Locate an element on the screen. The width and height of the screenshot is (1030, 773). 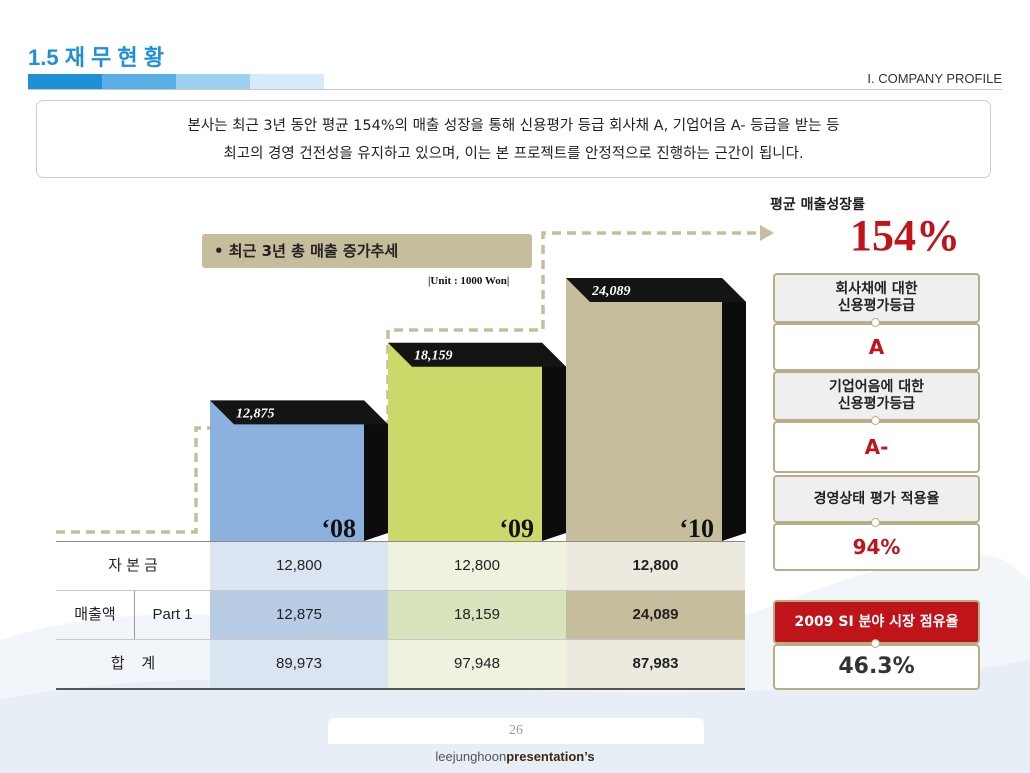
row-sublabel: Part 1 is located at coordinates (172, 614).